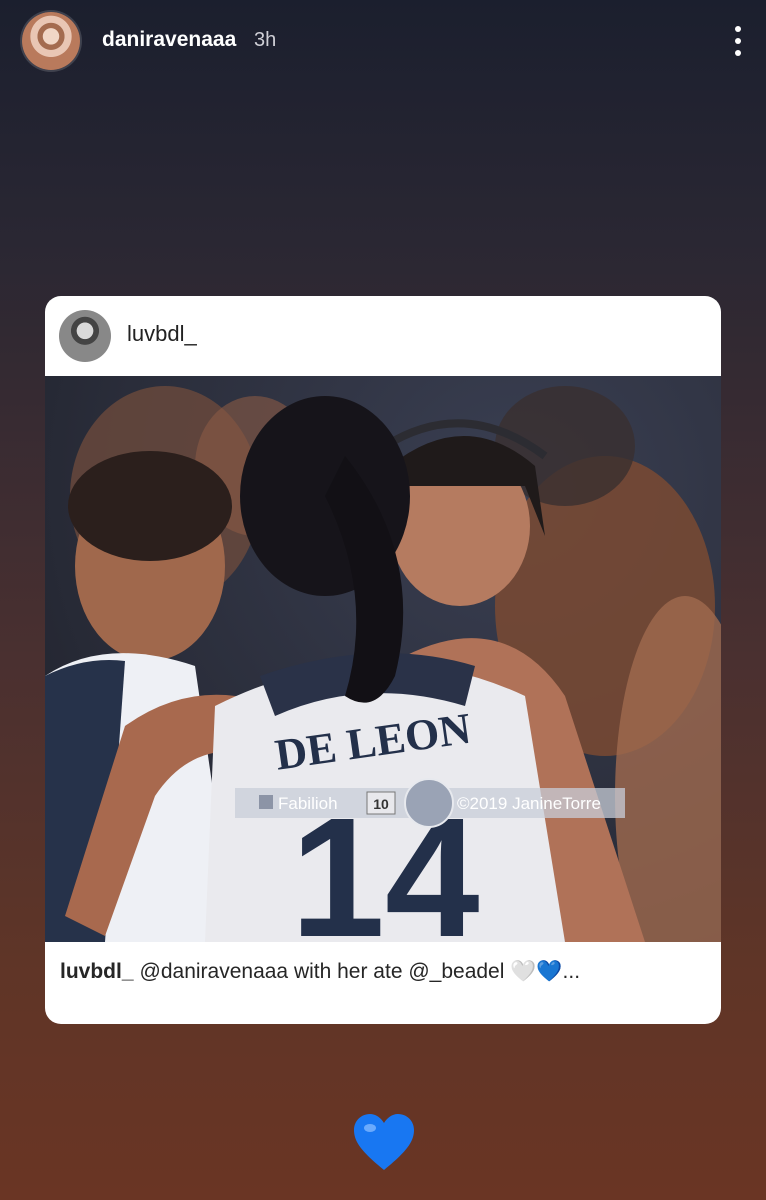 Image resolution: width=766 pixels, height=1200 pixels. What do you see at coordinates (383, 42) in the screenshot?
I see `story-header: daniravenaaa 3h` at bounding box center [383, 42].